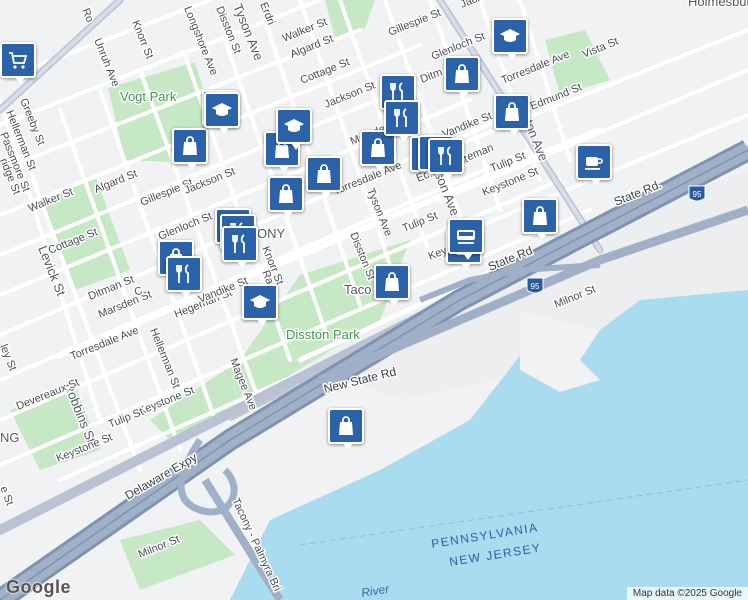  I want to click on interstate-95-shield-text-2: 95, so click(697, 194).